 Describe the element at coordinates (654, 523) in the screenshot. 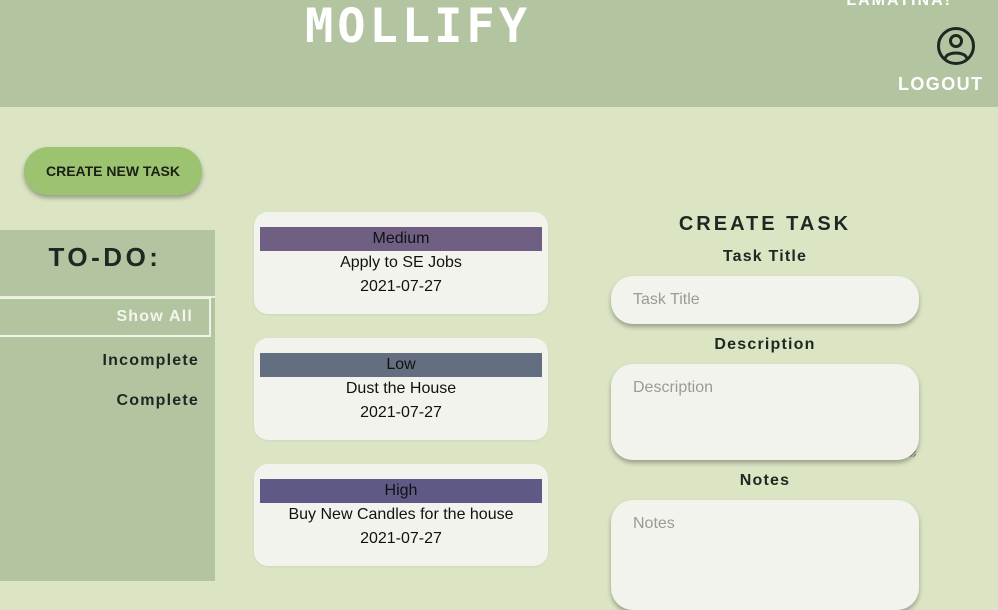

I see `notes-placeholder: Notes` at that location.